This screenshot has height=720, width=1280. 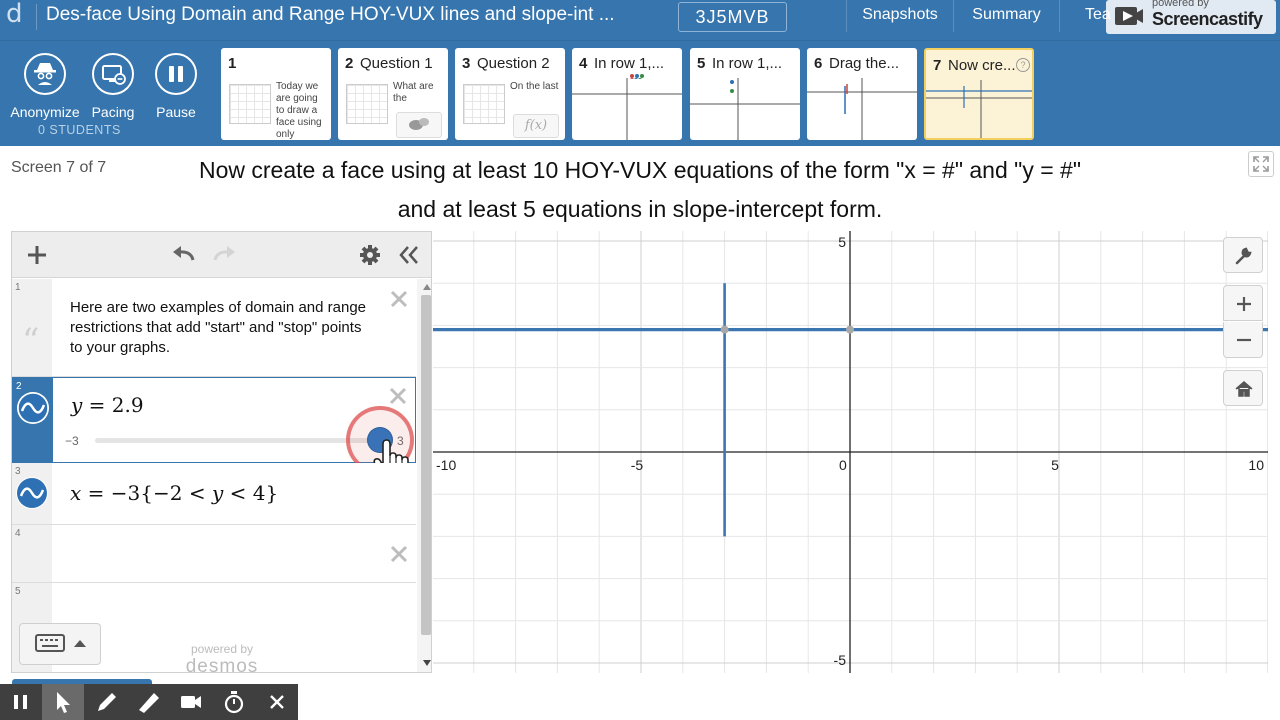 I want to click on x-tick-label: 10, so click(x=1256, y=465).